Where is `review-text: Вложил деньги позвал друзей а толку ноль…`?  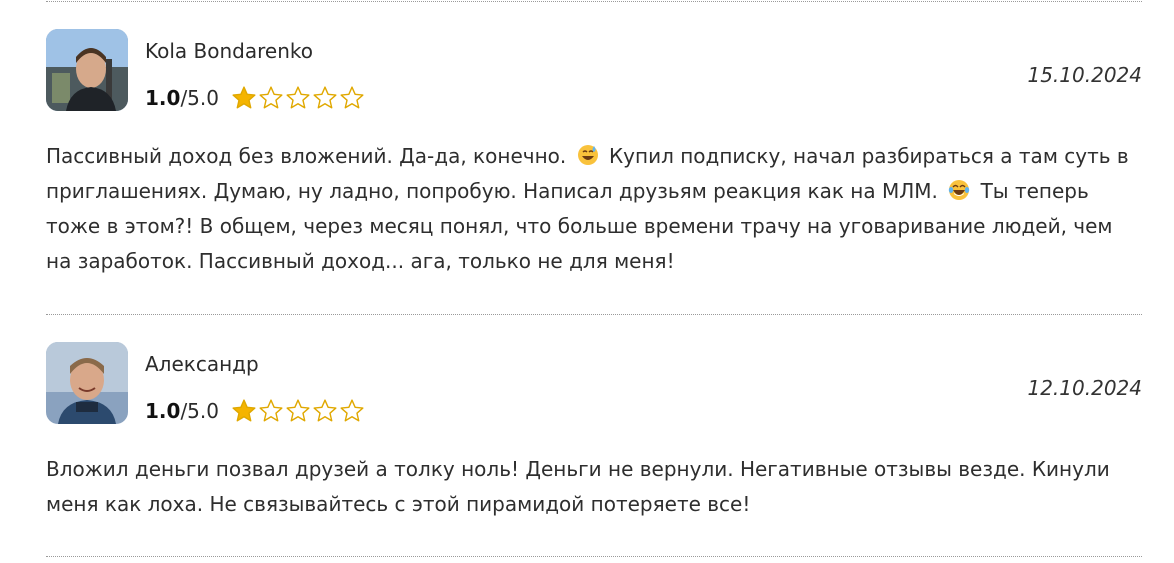 review-text: Вложил деньги позвал друзей а толку ноль… is located at coordinates (578, 486).